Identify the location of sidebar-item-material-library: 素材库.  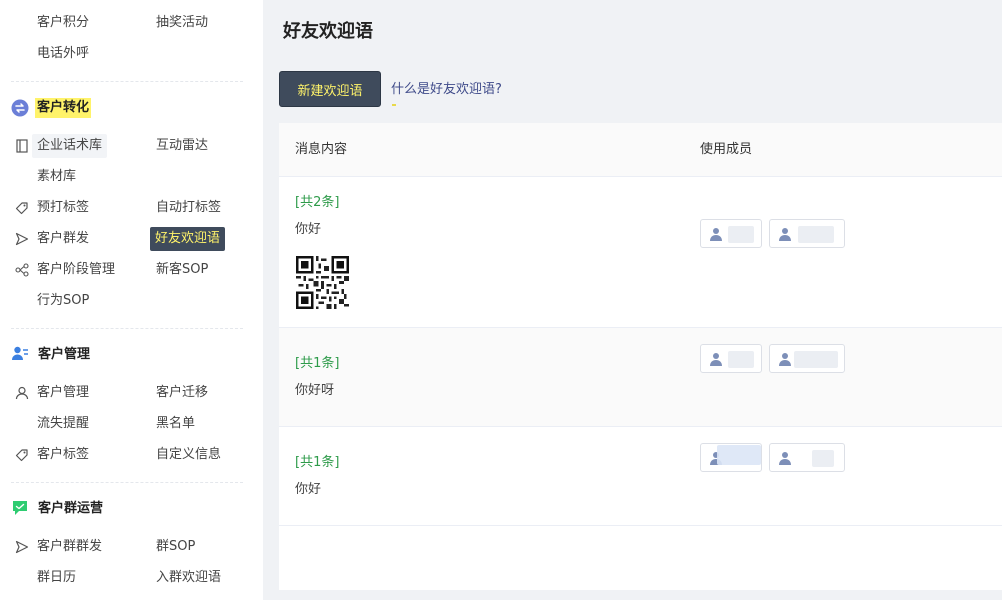
(56, 177).